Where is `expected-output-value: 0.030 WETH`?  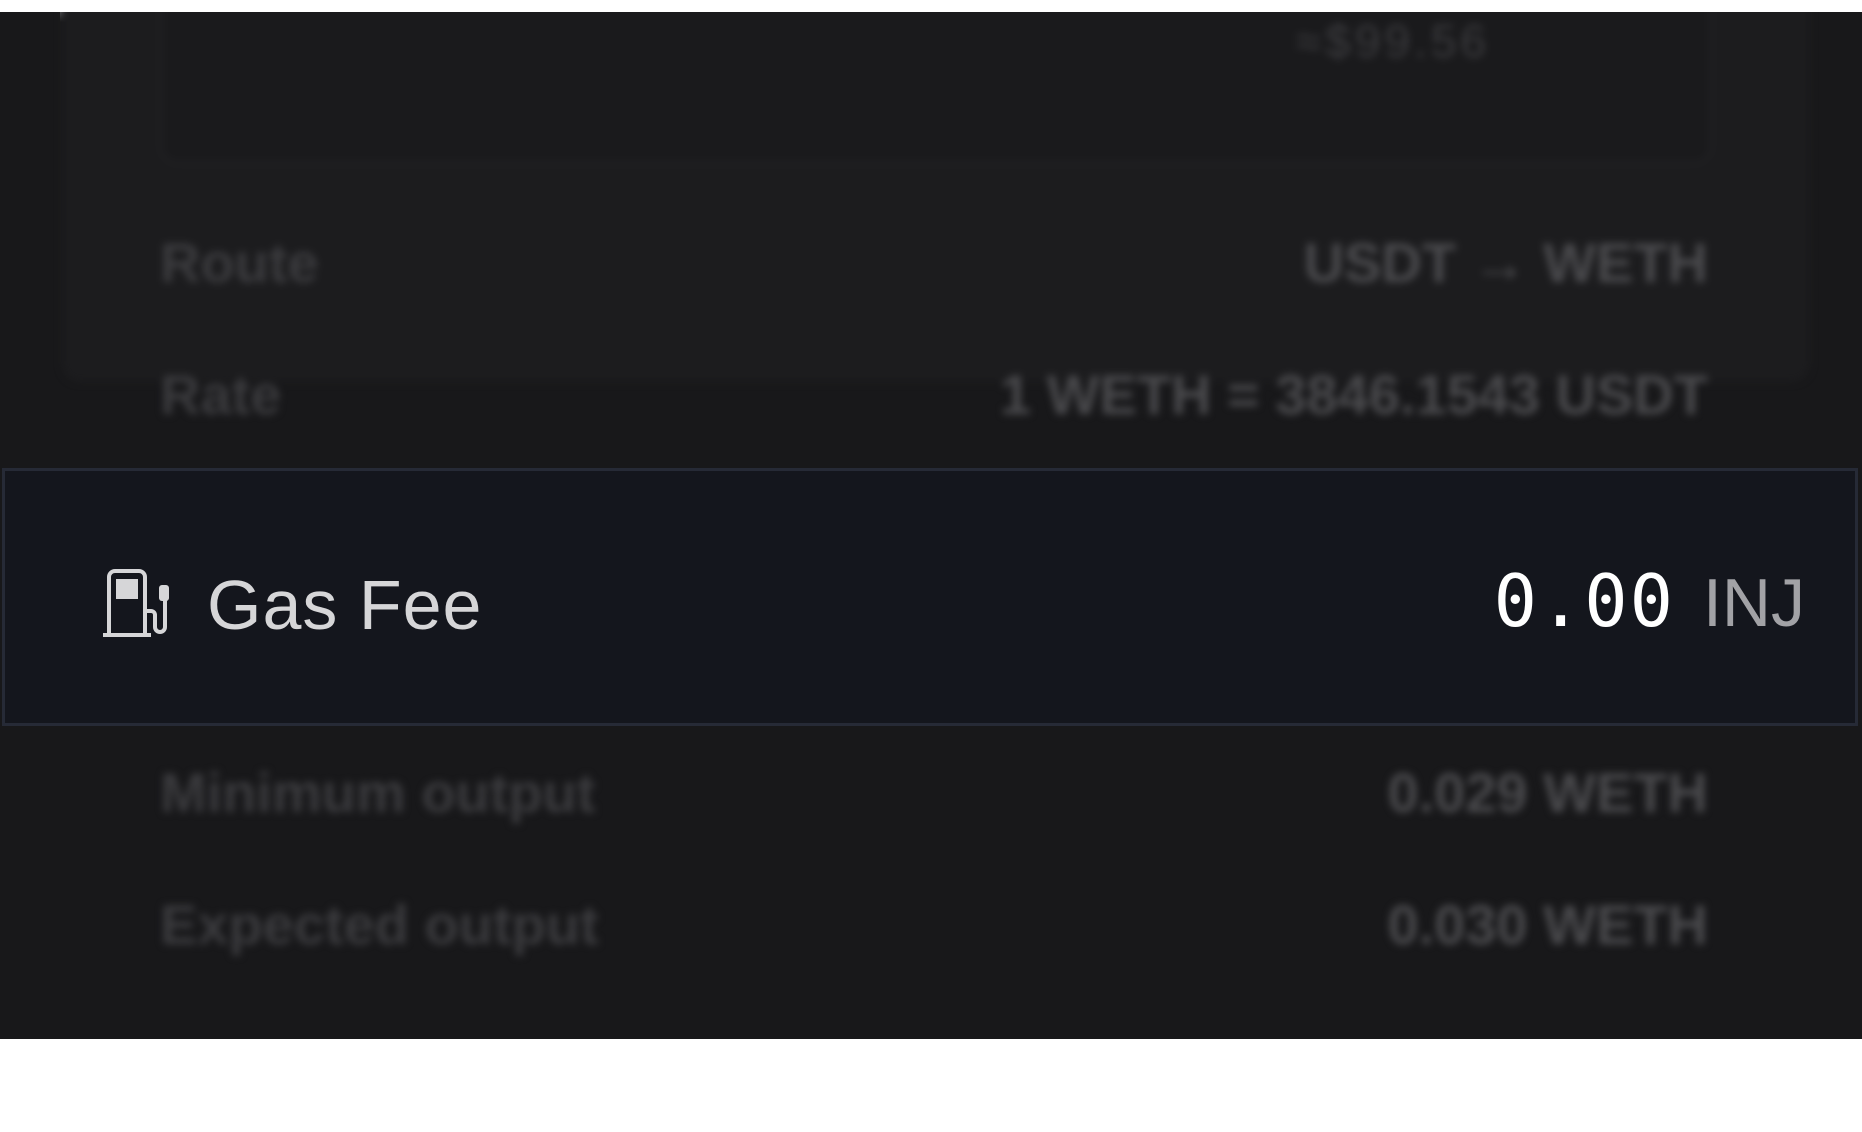 expected-output-value: 0.030 WETH is located at coordinates (1547, 924).